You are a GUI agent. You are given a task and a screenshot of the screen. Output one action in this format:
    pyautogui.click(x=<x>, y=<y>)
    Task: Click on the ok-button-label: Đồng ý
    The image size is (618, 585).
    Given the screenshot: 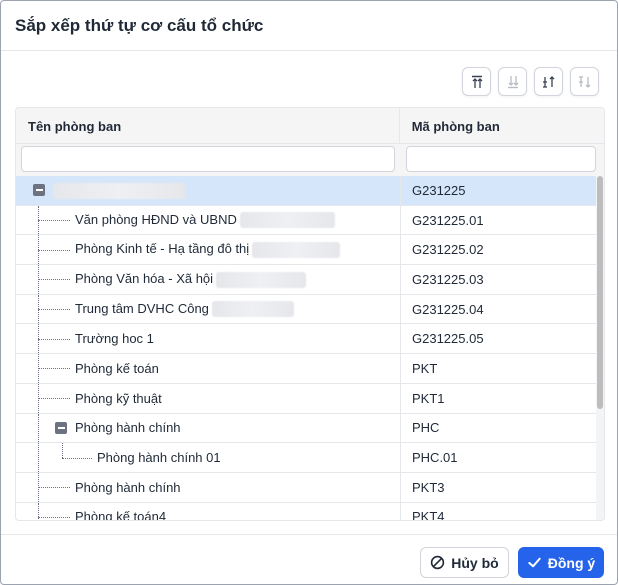 What is the action you would take?
    pyautogui.click(x=571, y=562)
    